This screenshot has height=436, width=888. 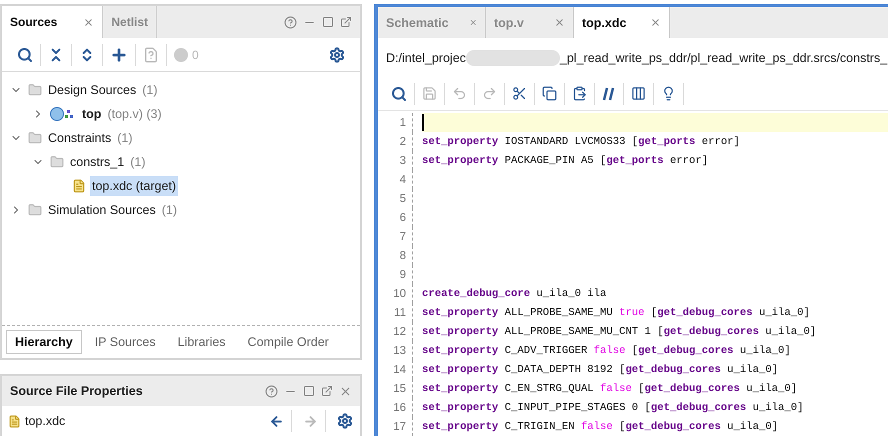 What do you see at coordinates (622, 22) in the screenshot?
I see `editor-tab: top.xdc` at bounding box center [622, 22].